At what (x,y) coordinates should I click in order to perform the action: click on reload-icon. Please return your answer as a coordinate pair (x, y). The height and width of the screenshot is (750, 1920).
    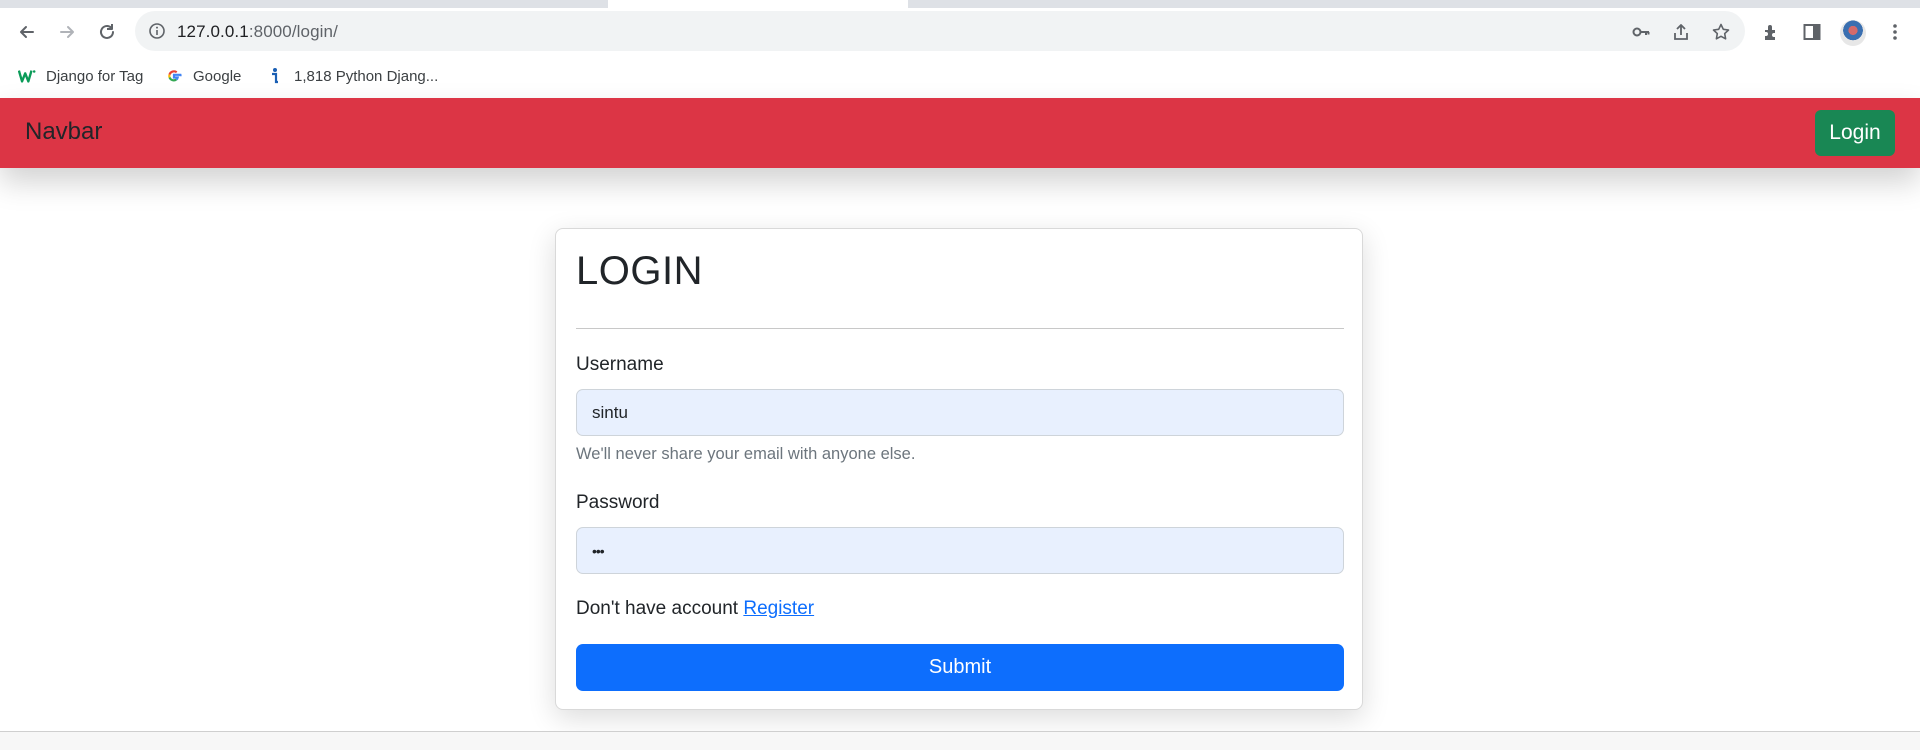
    Looking at the image, I should click on (107, 32).